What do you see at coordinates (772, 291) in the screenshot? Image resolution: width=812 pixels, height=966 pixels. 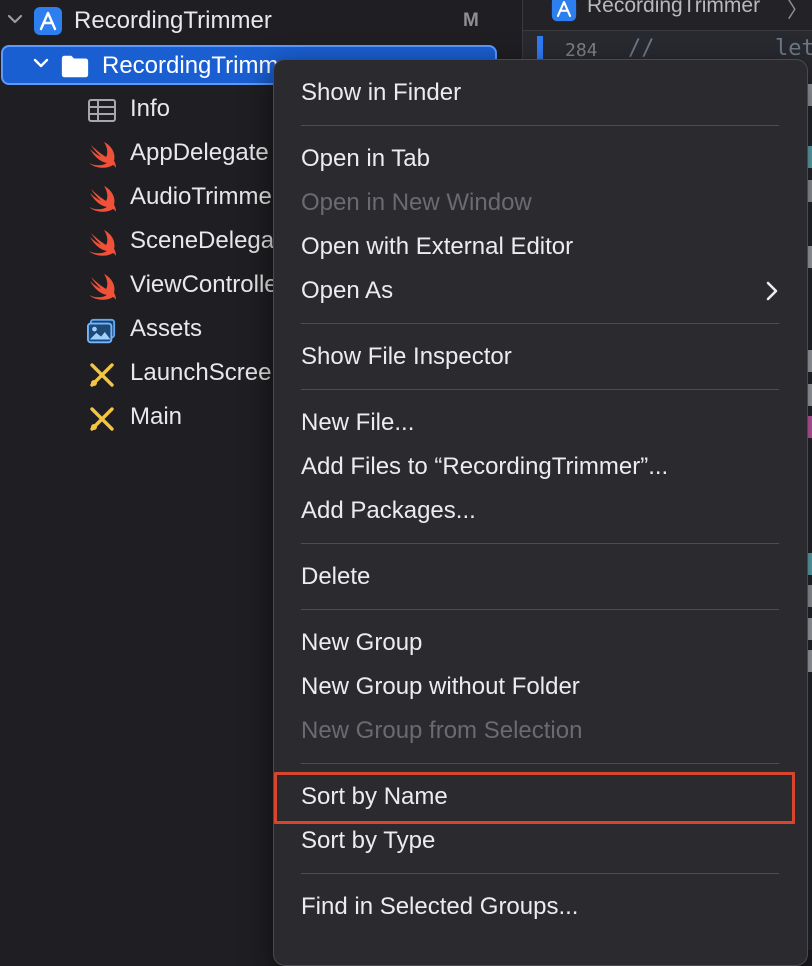 I see `chevron-right-icon` at bounding box center [772, 291].